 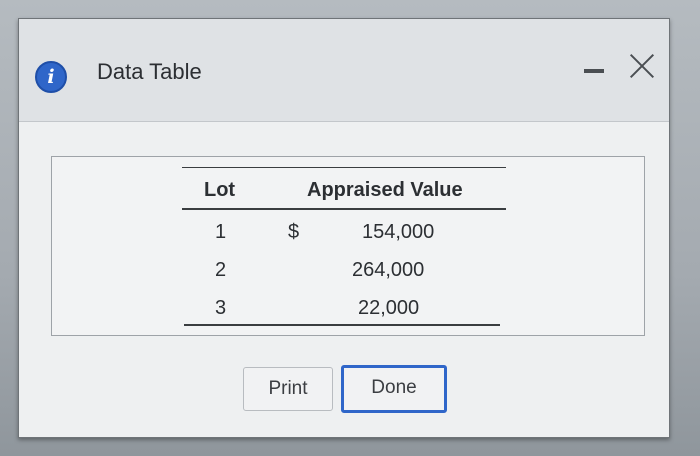 I want to click on header-appraised-value: Appraised Value, so click(x=385, y=190).